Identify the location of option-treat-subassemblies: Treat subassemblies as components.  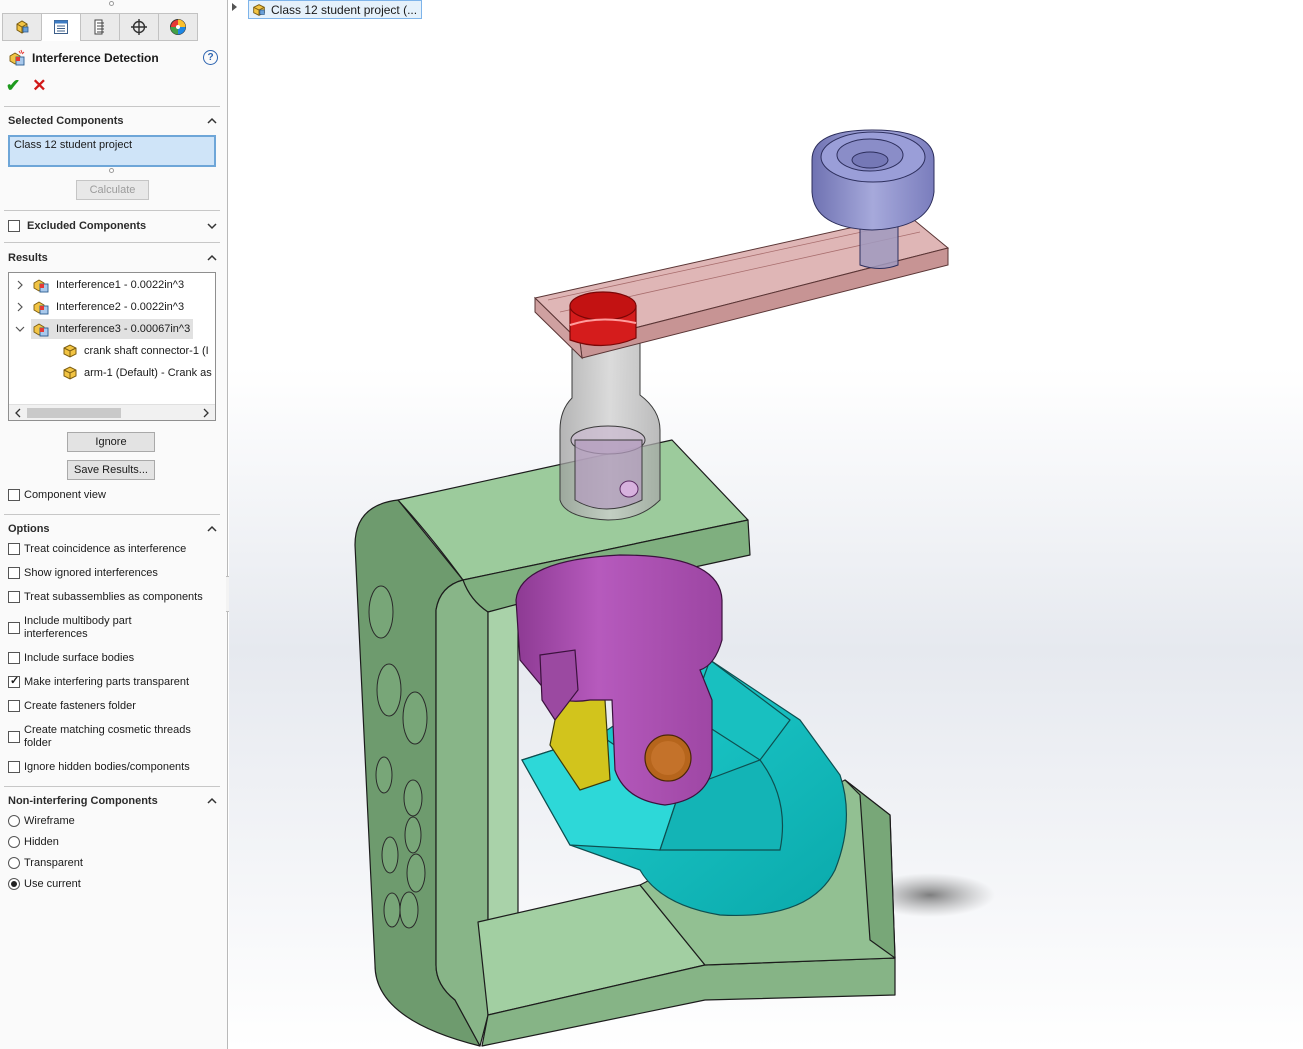
(114, 597).